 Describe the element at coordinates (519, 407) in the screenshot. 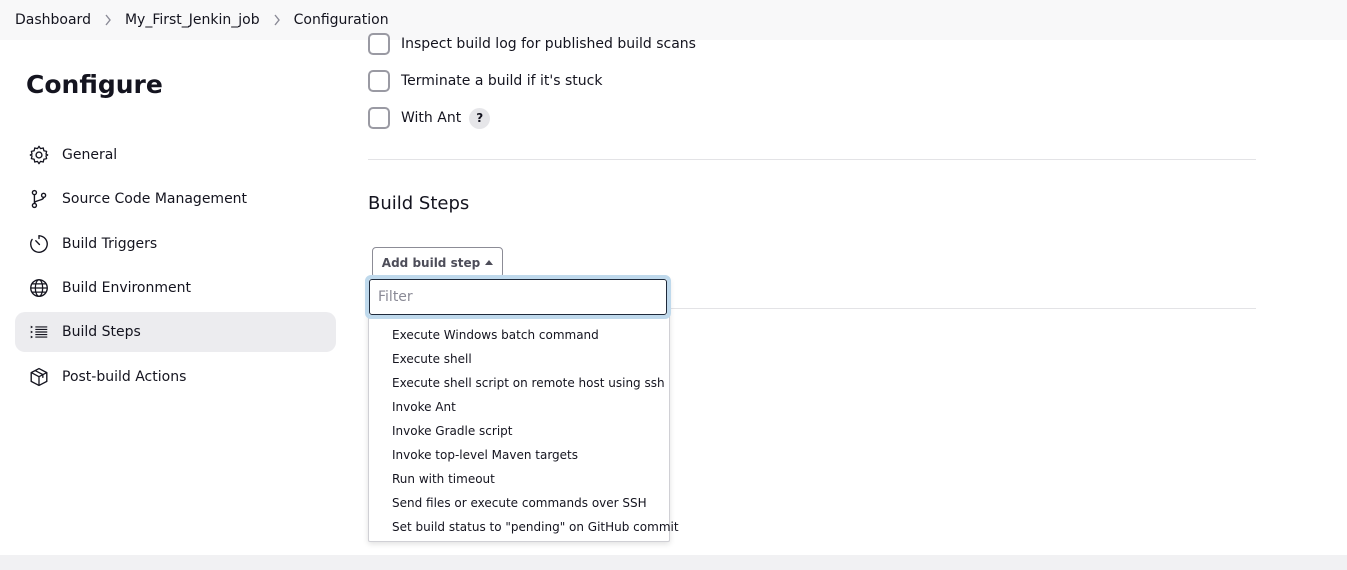

I see `option-invoke-ant: Invoke Ant` at that location.